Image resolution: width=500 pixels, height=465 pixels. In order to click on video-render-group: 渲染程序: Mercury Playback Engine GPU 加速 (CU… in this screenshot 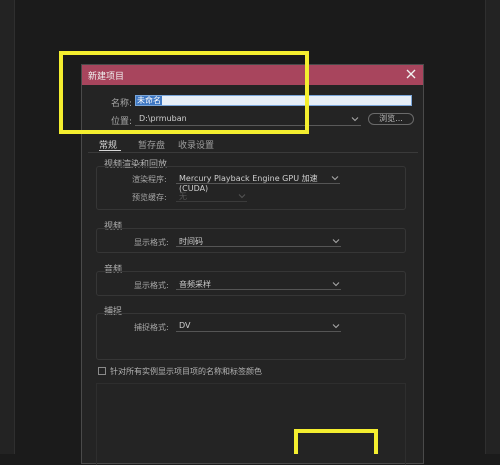, I will do `click(251, 188)`.